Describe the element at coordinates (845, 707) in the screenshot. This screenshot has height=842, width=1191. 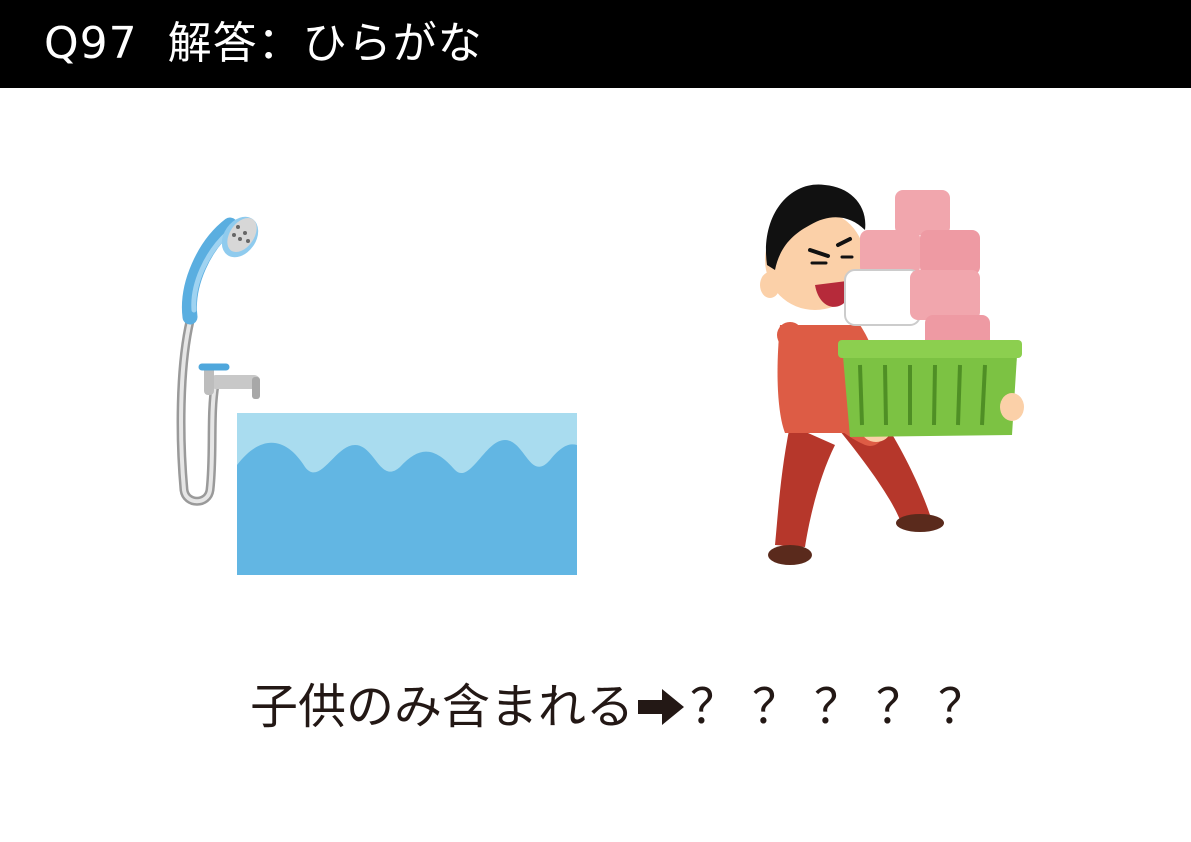
I see `answer-placeholder: ？？？？？` at that location.